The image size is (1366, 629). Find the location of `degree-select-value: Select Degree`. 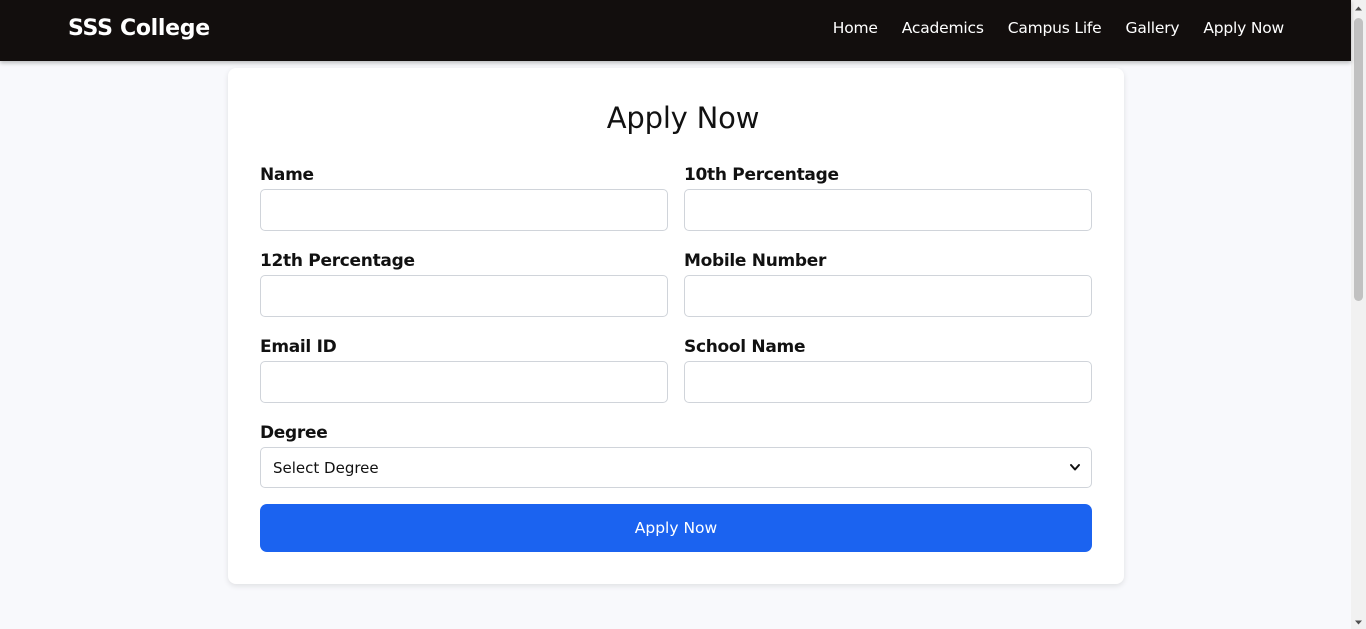

degree-select-value: Select Degree is located at coordinates (326, 467).